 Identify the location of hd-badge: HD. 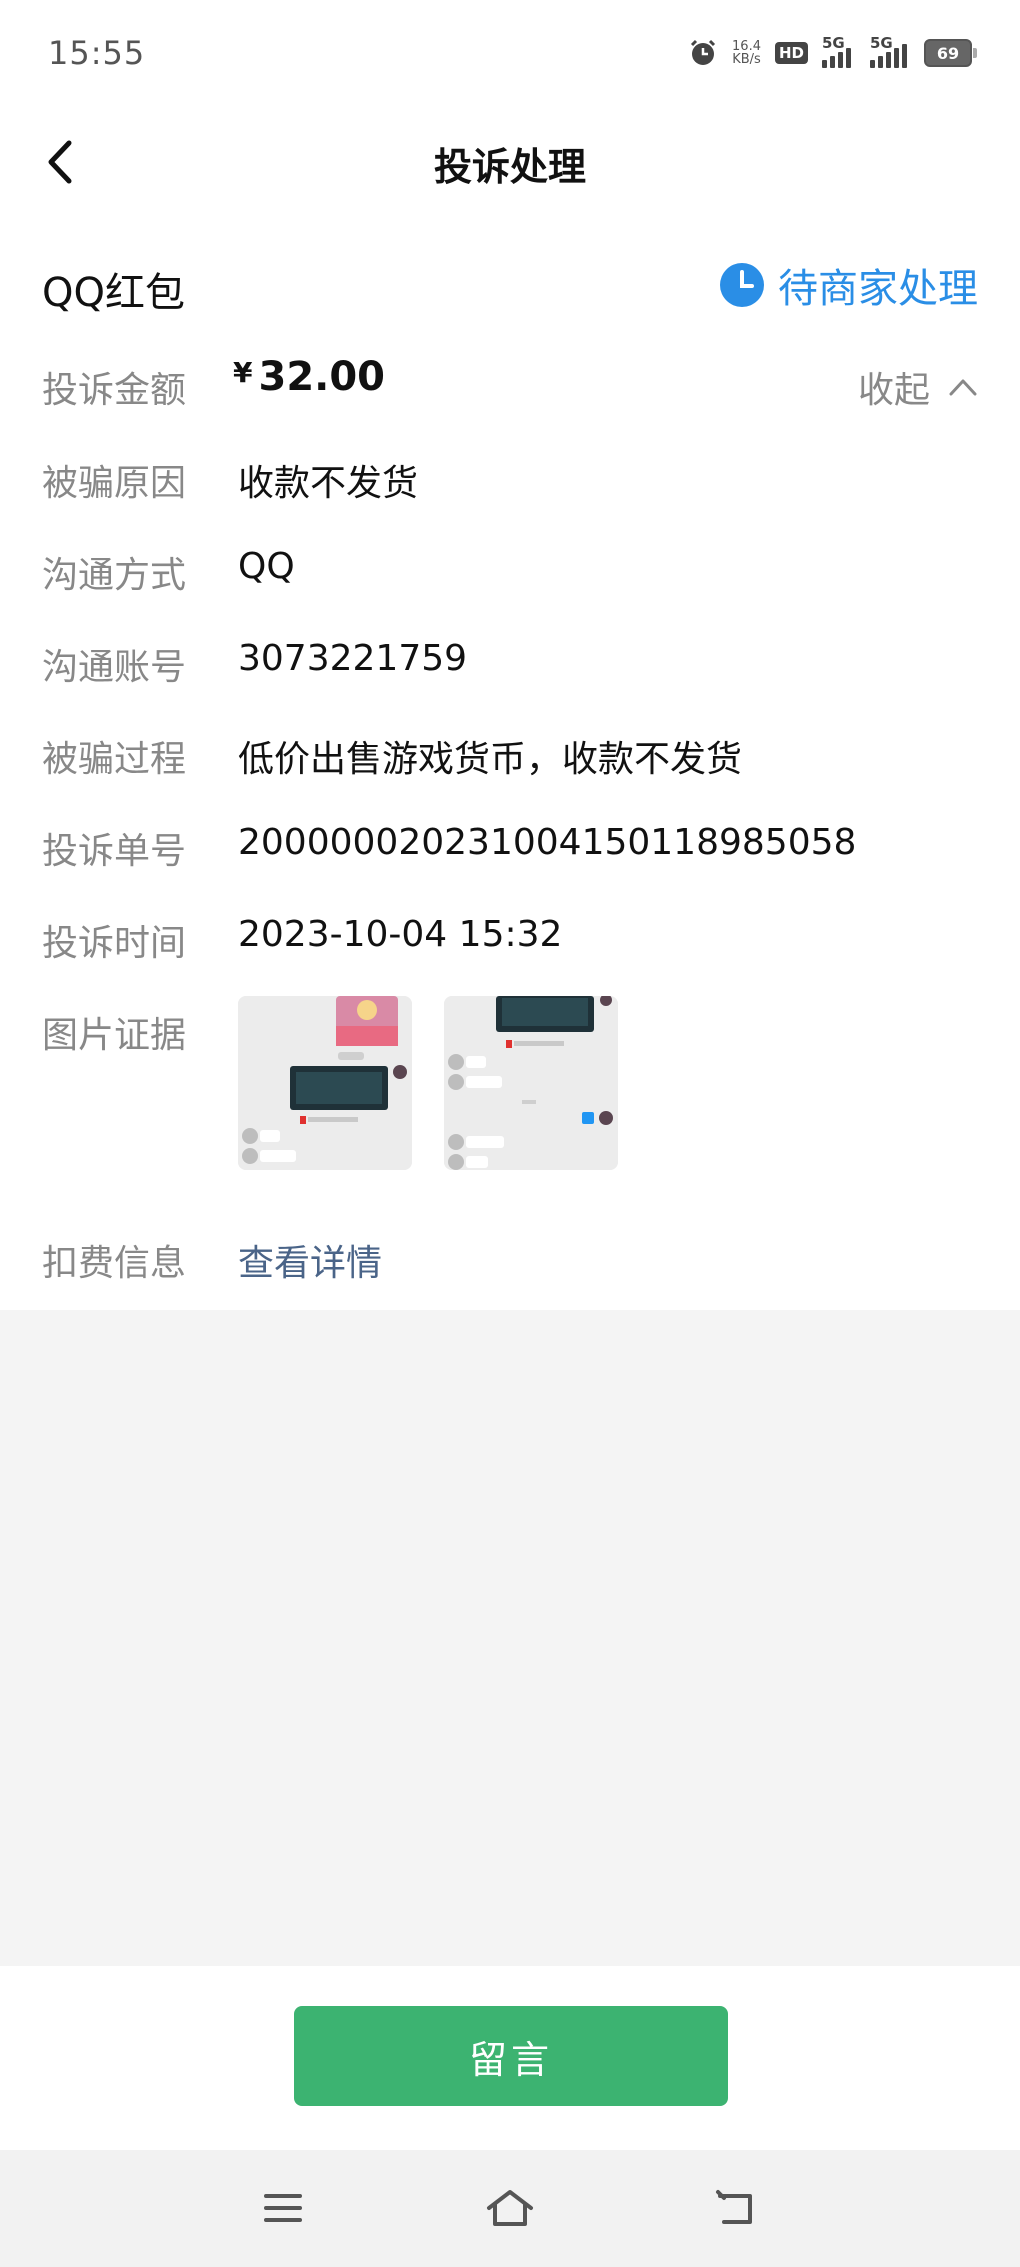
(791, 53).